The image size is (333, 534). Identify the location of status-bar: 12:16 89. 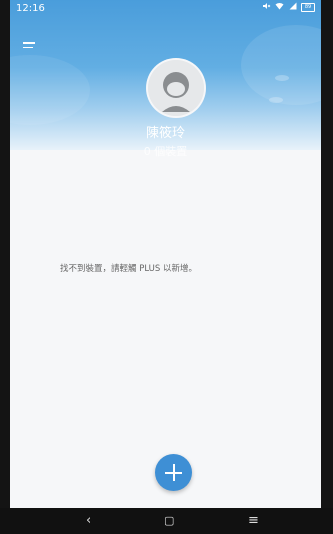
(165, 9).